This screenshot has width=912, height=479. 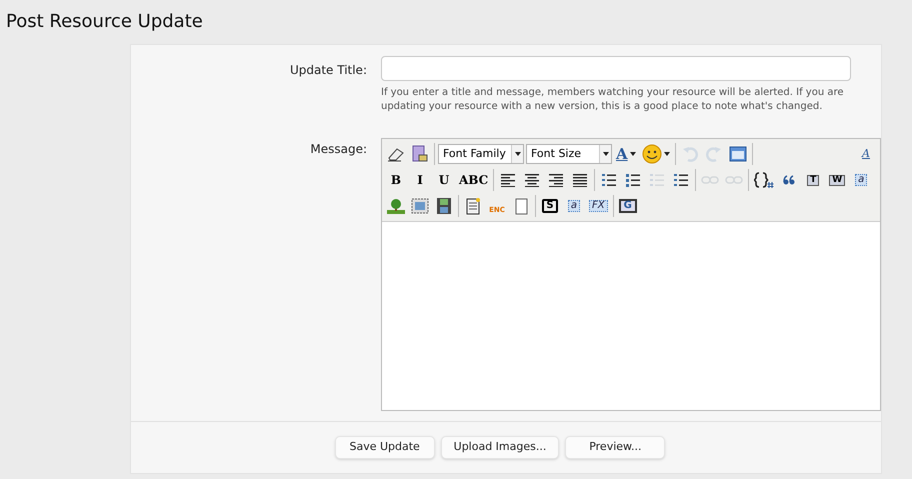 I want to click on redo-icon, so click(x=714, y=154).